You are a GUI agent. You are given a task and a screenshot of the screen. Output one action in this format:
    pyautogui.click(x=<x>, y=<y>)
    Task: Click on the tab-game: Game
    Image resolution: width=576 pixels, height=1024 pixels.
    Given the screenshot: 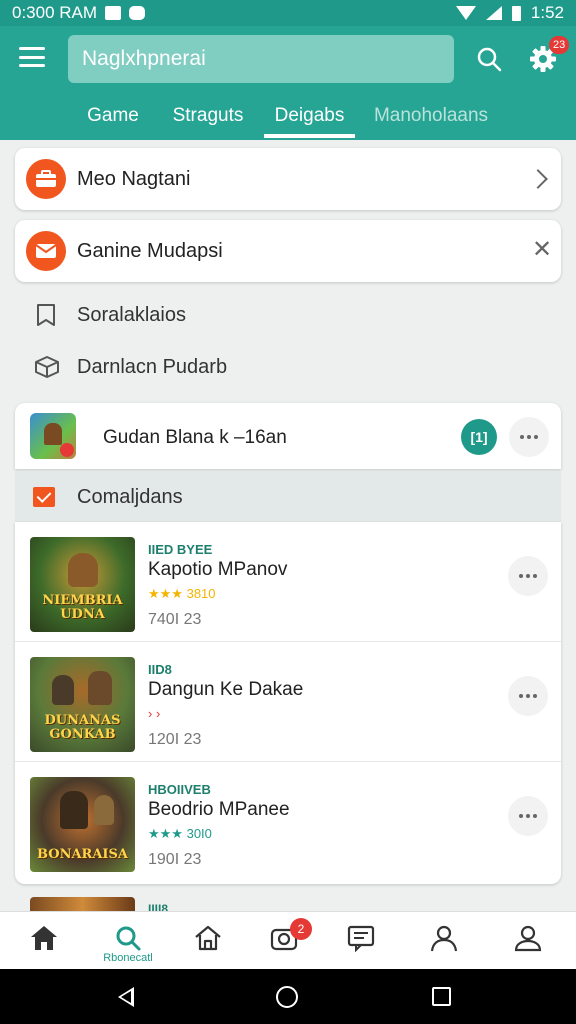 What is the action you would take?
    pyautogui.click(x=113, y=116)
    